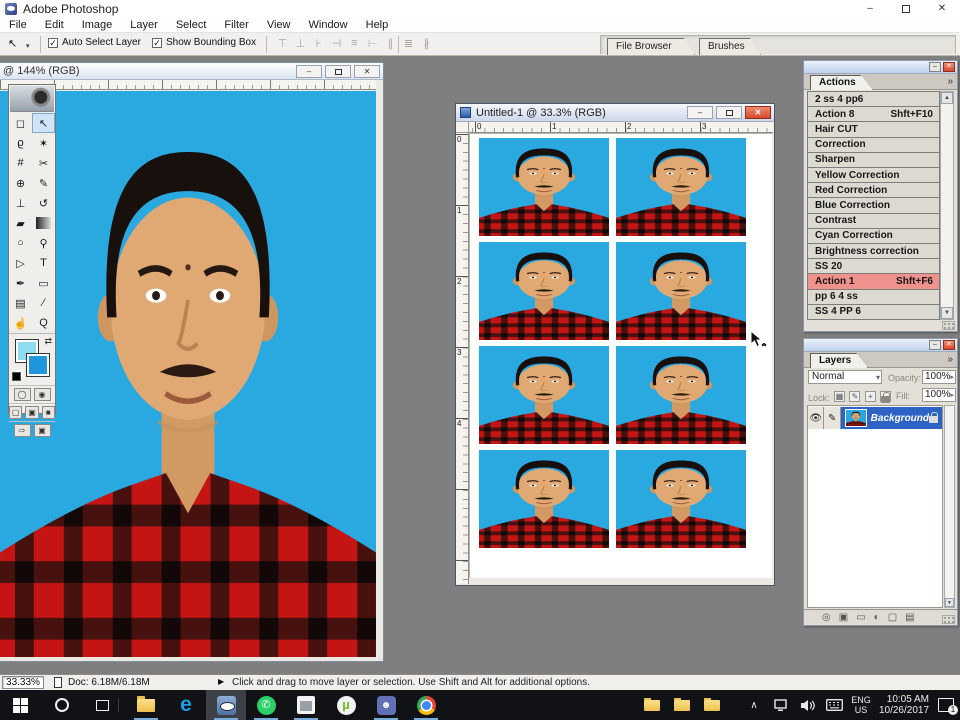 This screenshot has height=720, width=960. Describe the element at coordinates (191, 71) in the screenshot. I see `left-doc-titlebar: @ 144% (RGB) – ✕` at that location.